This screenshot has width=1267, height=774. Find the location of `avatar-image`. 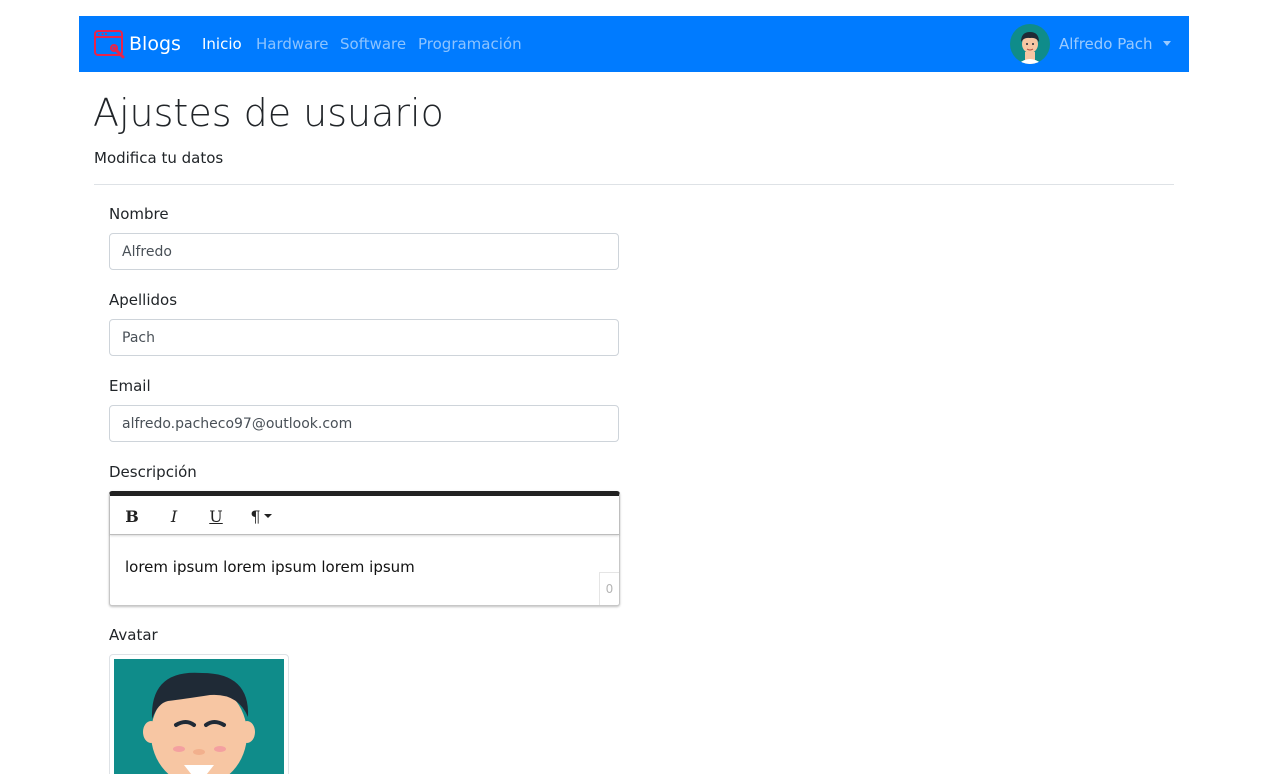

avatar-image is located at coordinates (199, 716).